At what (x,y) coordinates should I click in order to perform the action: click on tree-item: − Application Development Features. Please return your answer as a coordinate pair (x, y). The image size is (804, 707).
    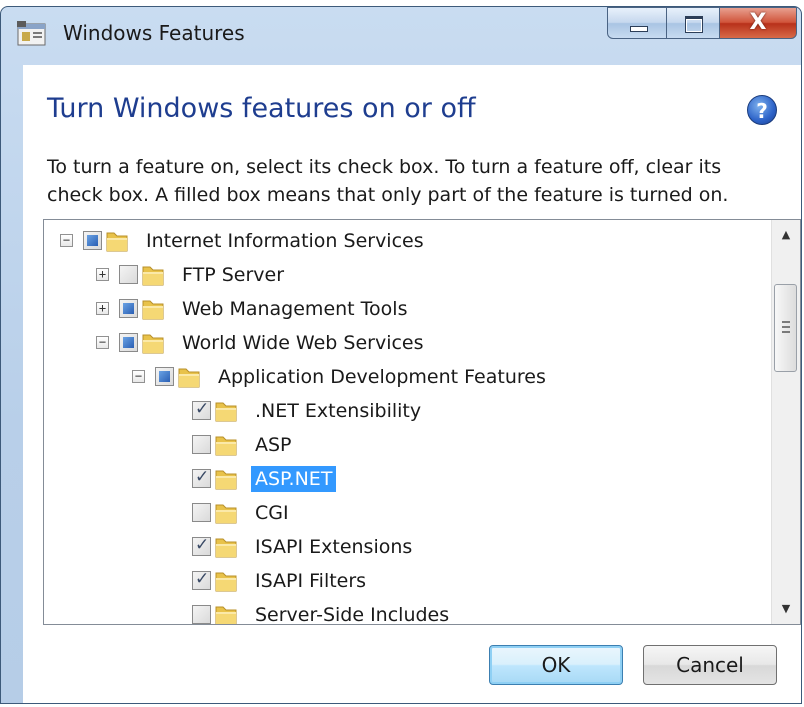
    Looking at the image, I should click on (341, 376).